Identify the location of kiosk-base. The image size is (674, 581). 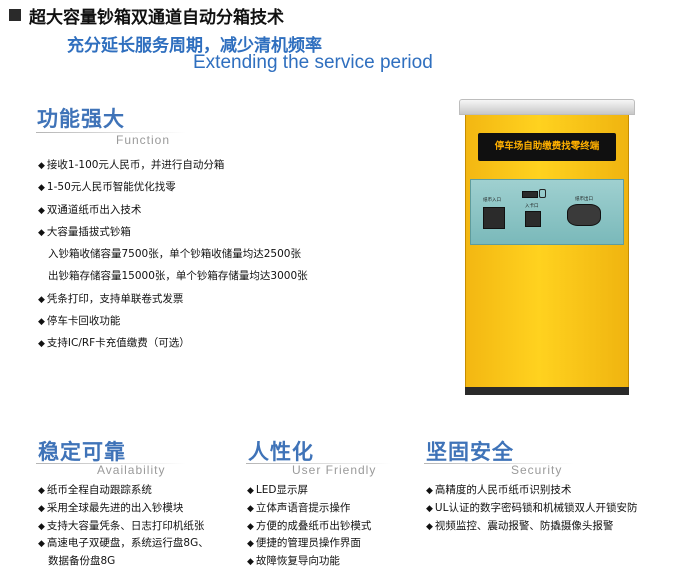
(547, 391).